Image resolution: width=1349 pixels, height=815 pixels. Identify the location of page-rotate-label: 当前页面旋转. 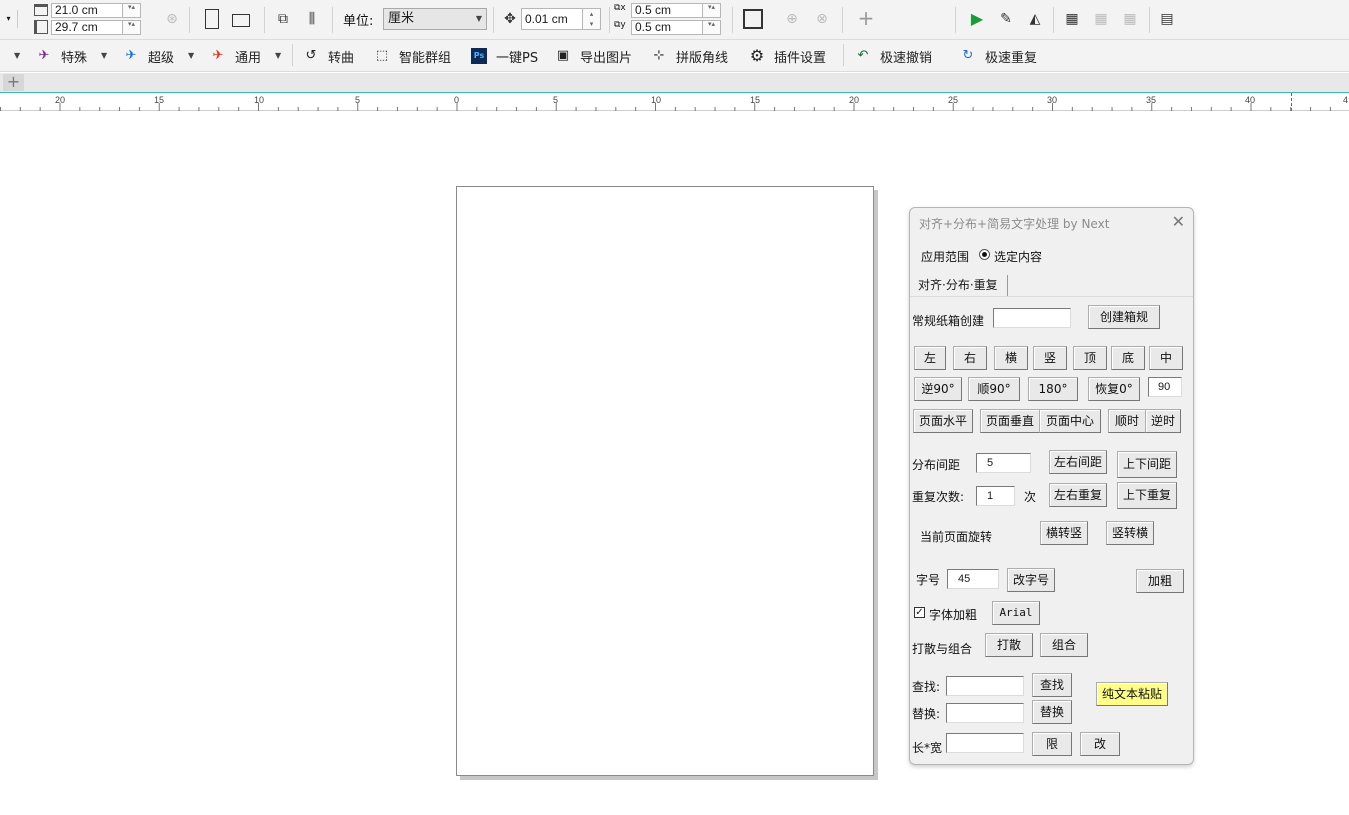
(956, 537).